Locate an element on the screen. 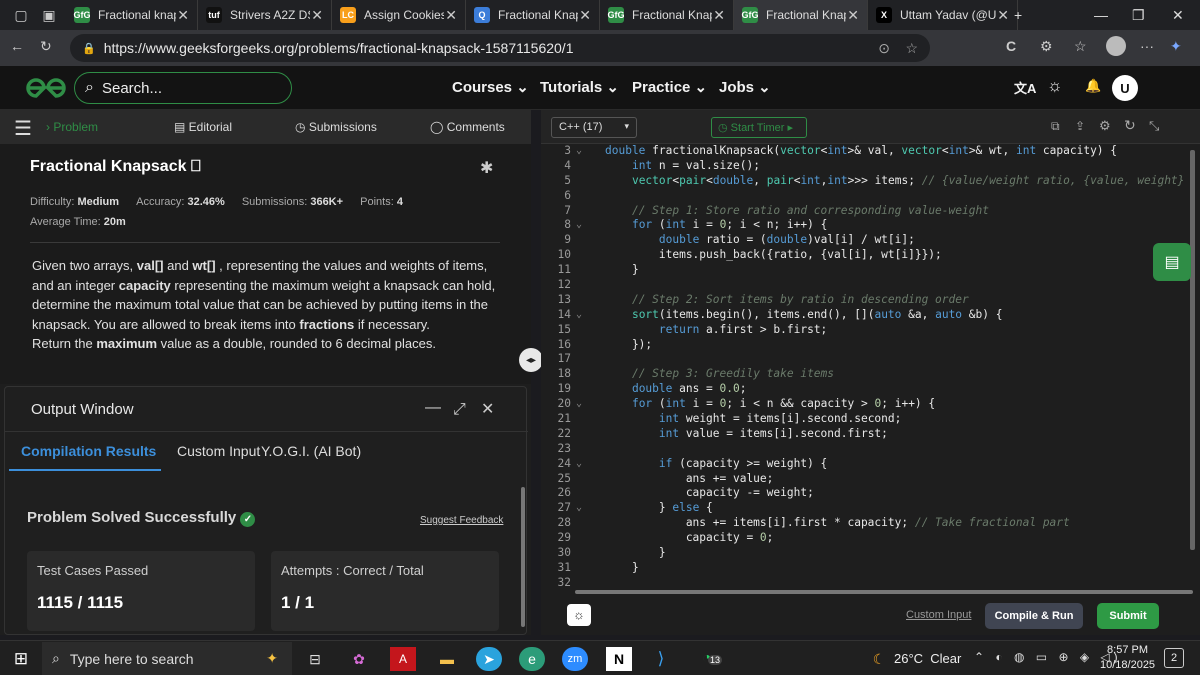 Image resolution: width=1200 pixels, height=675 pixels. tab-editorial: ▤ Editorial is located at coordinates (203, 127).